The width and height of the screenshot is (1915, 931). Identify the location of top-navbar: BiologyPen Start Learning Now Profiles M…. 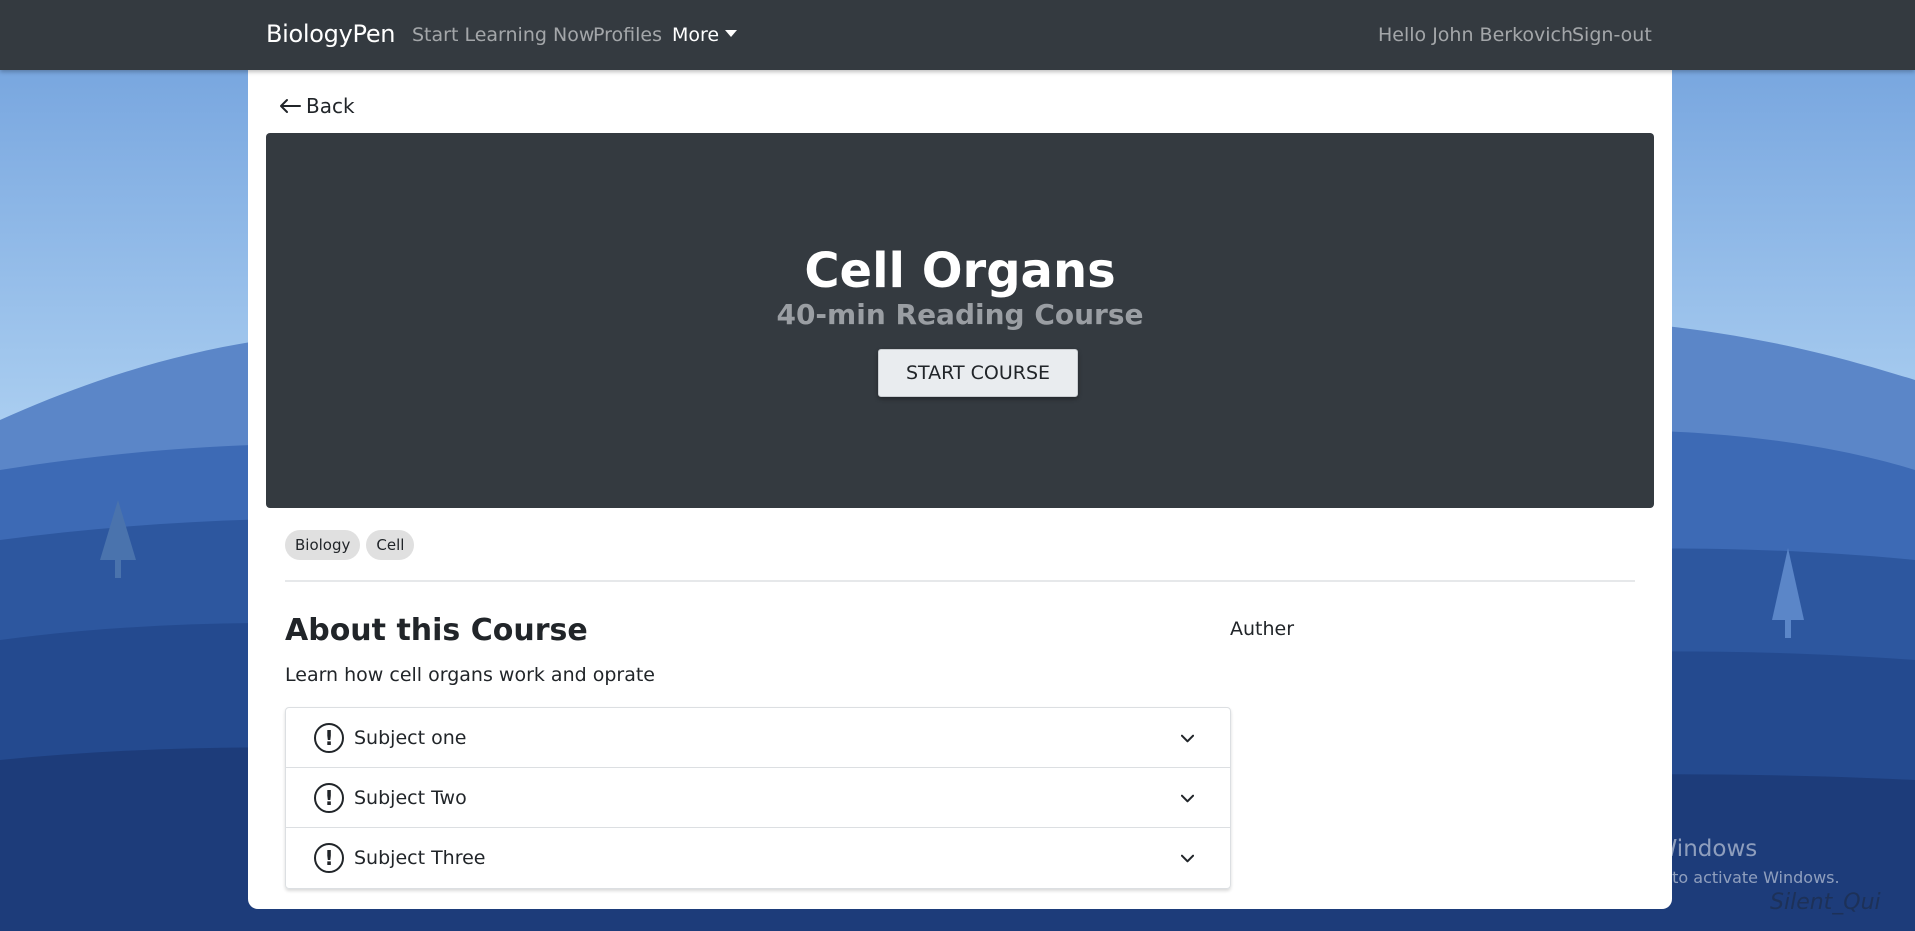
(957, 35).